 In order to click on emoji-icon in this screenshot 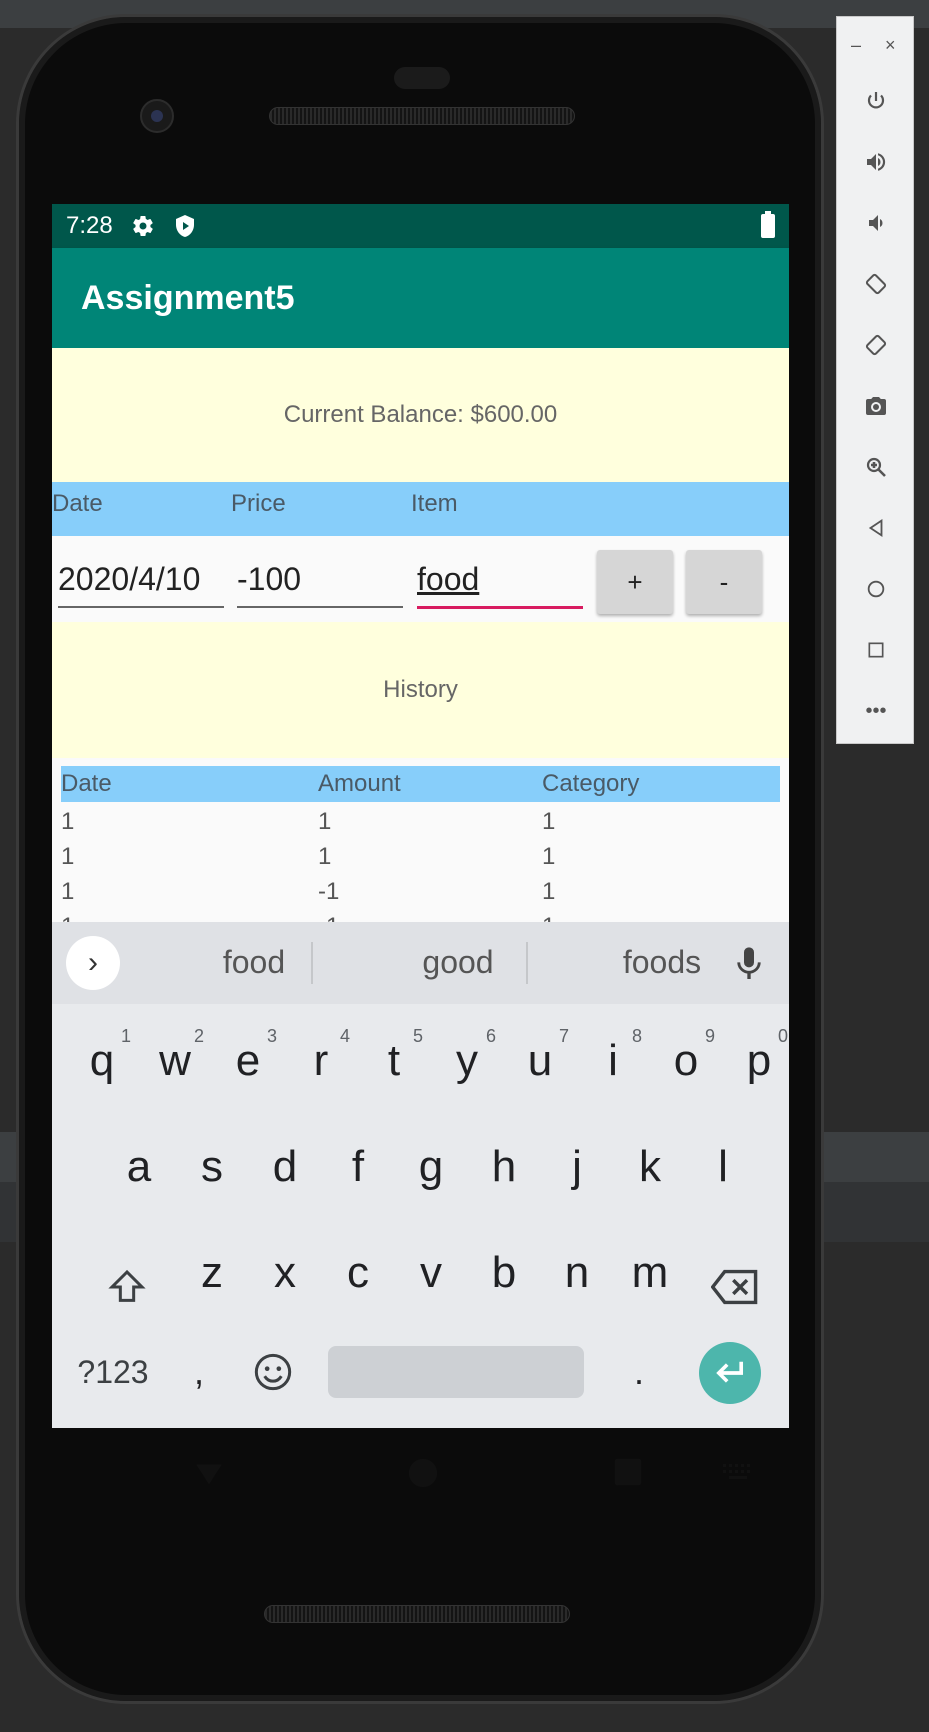, I will do `click(273, 1372)`.